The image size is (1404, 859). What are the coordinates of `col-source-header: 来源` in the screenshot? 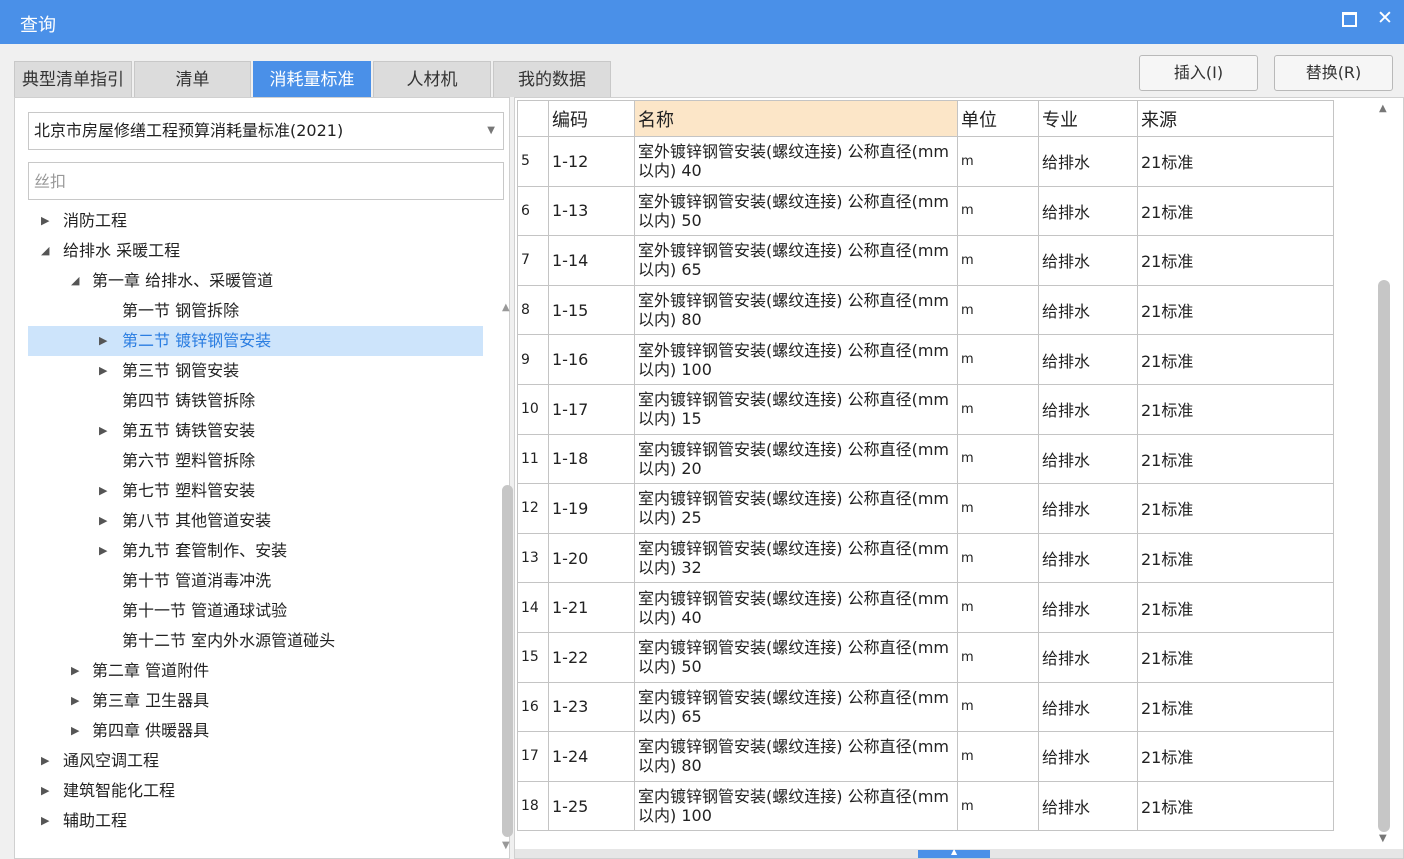 It's located at (1235, 118).